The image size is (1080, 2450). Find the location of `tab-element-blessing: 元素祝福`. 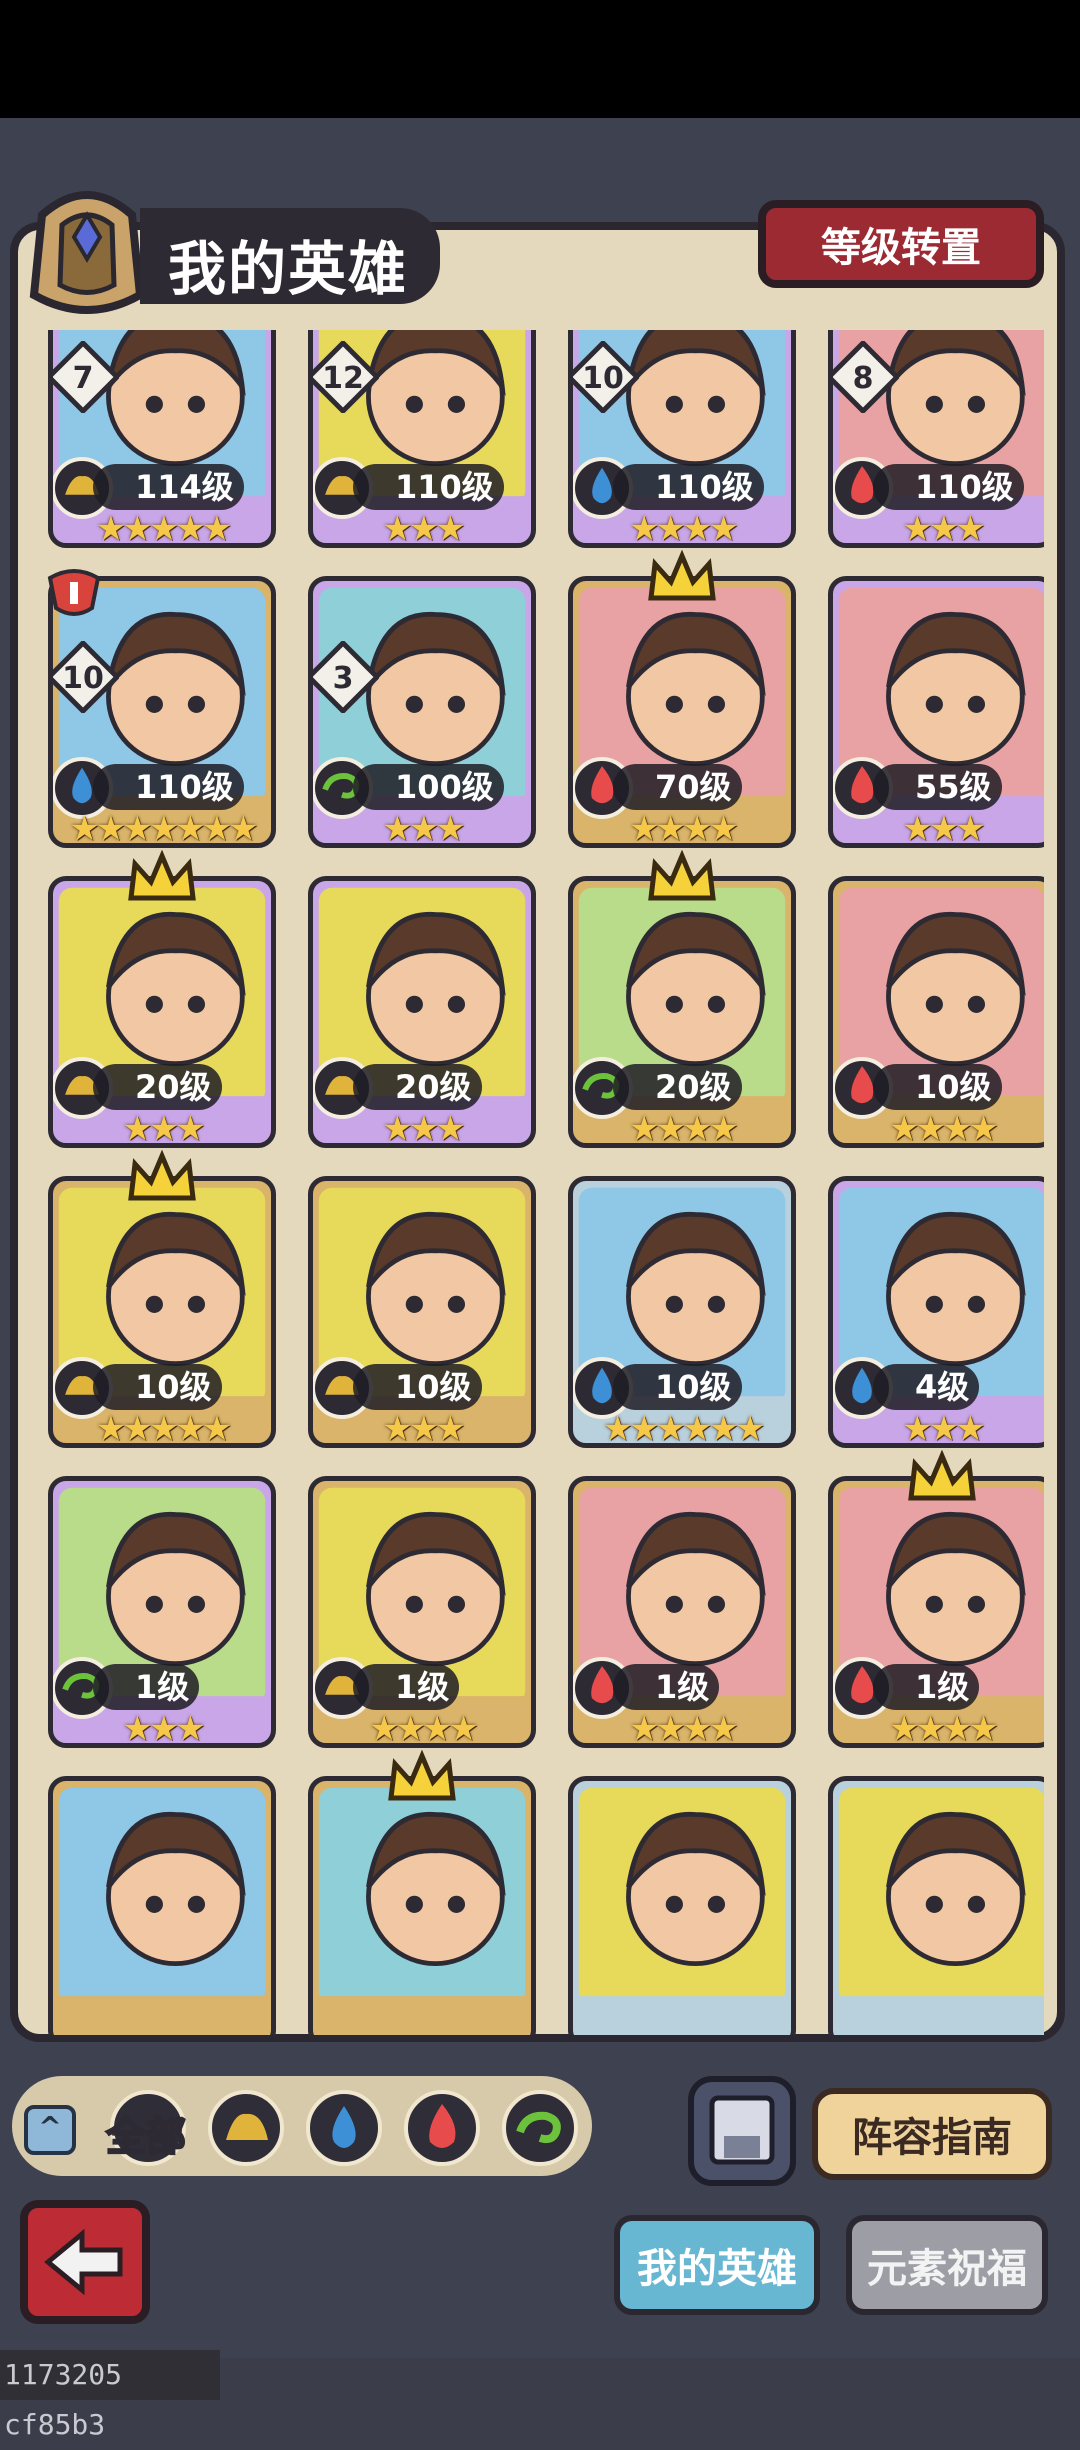

tab-element-blessing: 元素祝福 is located at coordinates (947, 2265).